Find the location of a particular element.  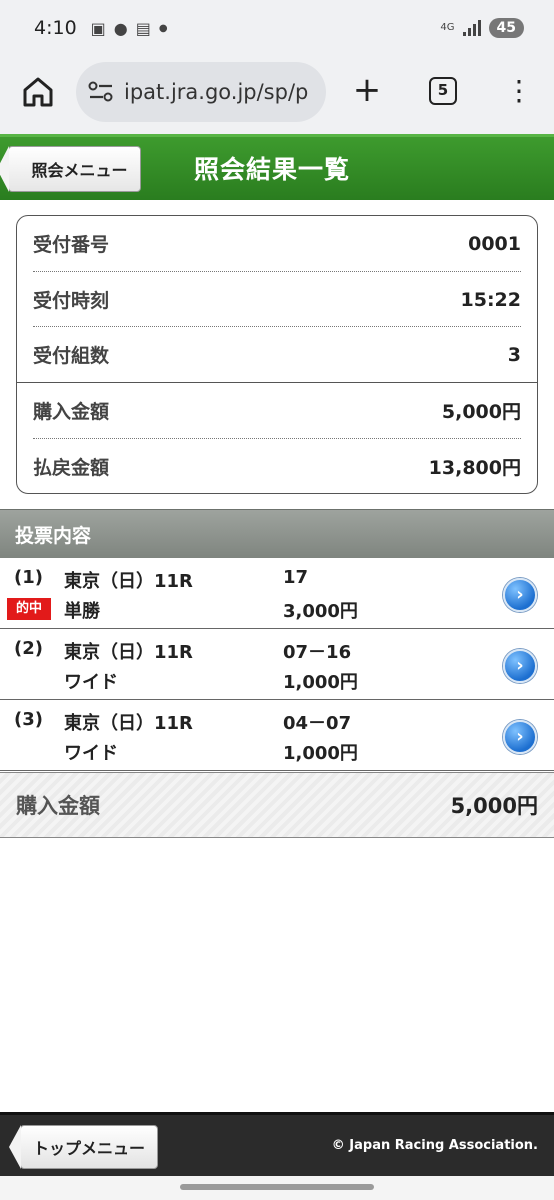

site-settings-icon is located at coordinates (101, 92).